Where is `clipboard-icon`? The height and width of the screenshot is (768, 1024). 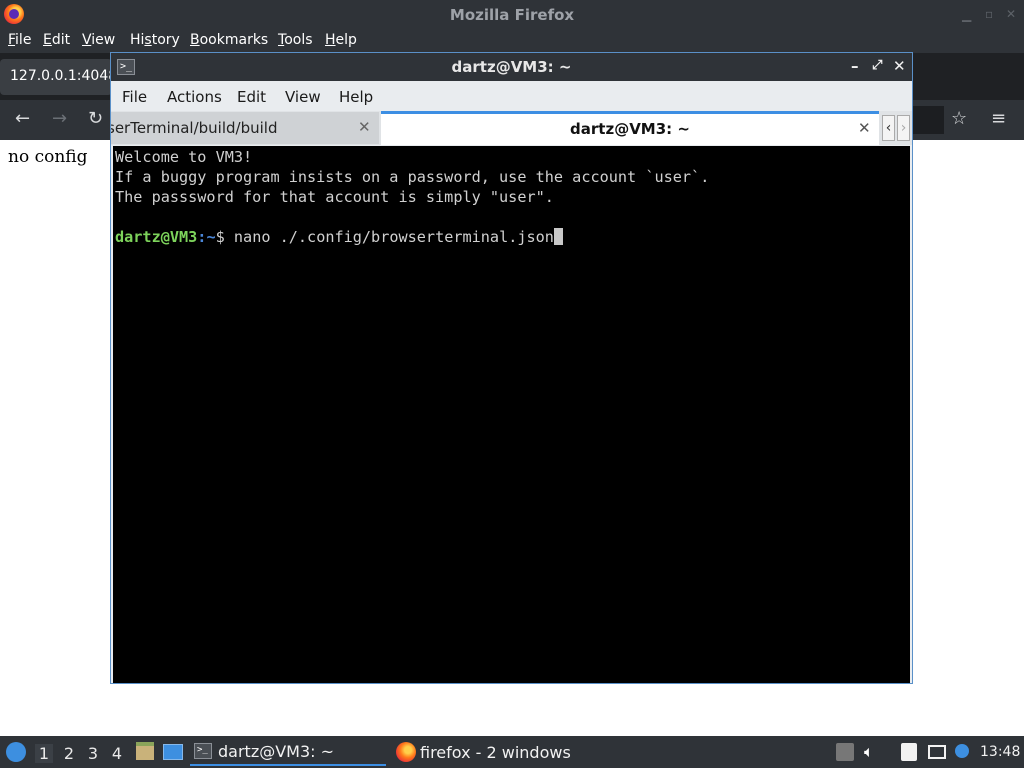 clipboard-icon is located at coordinates (909, 752).